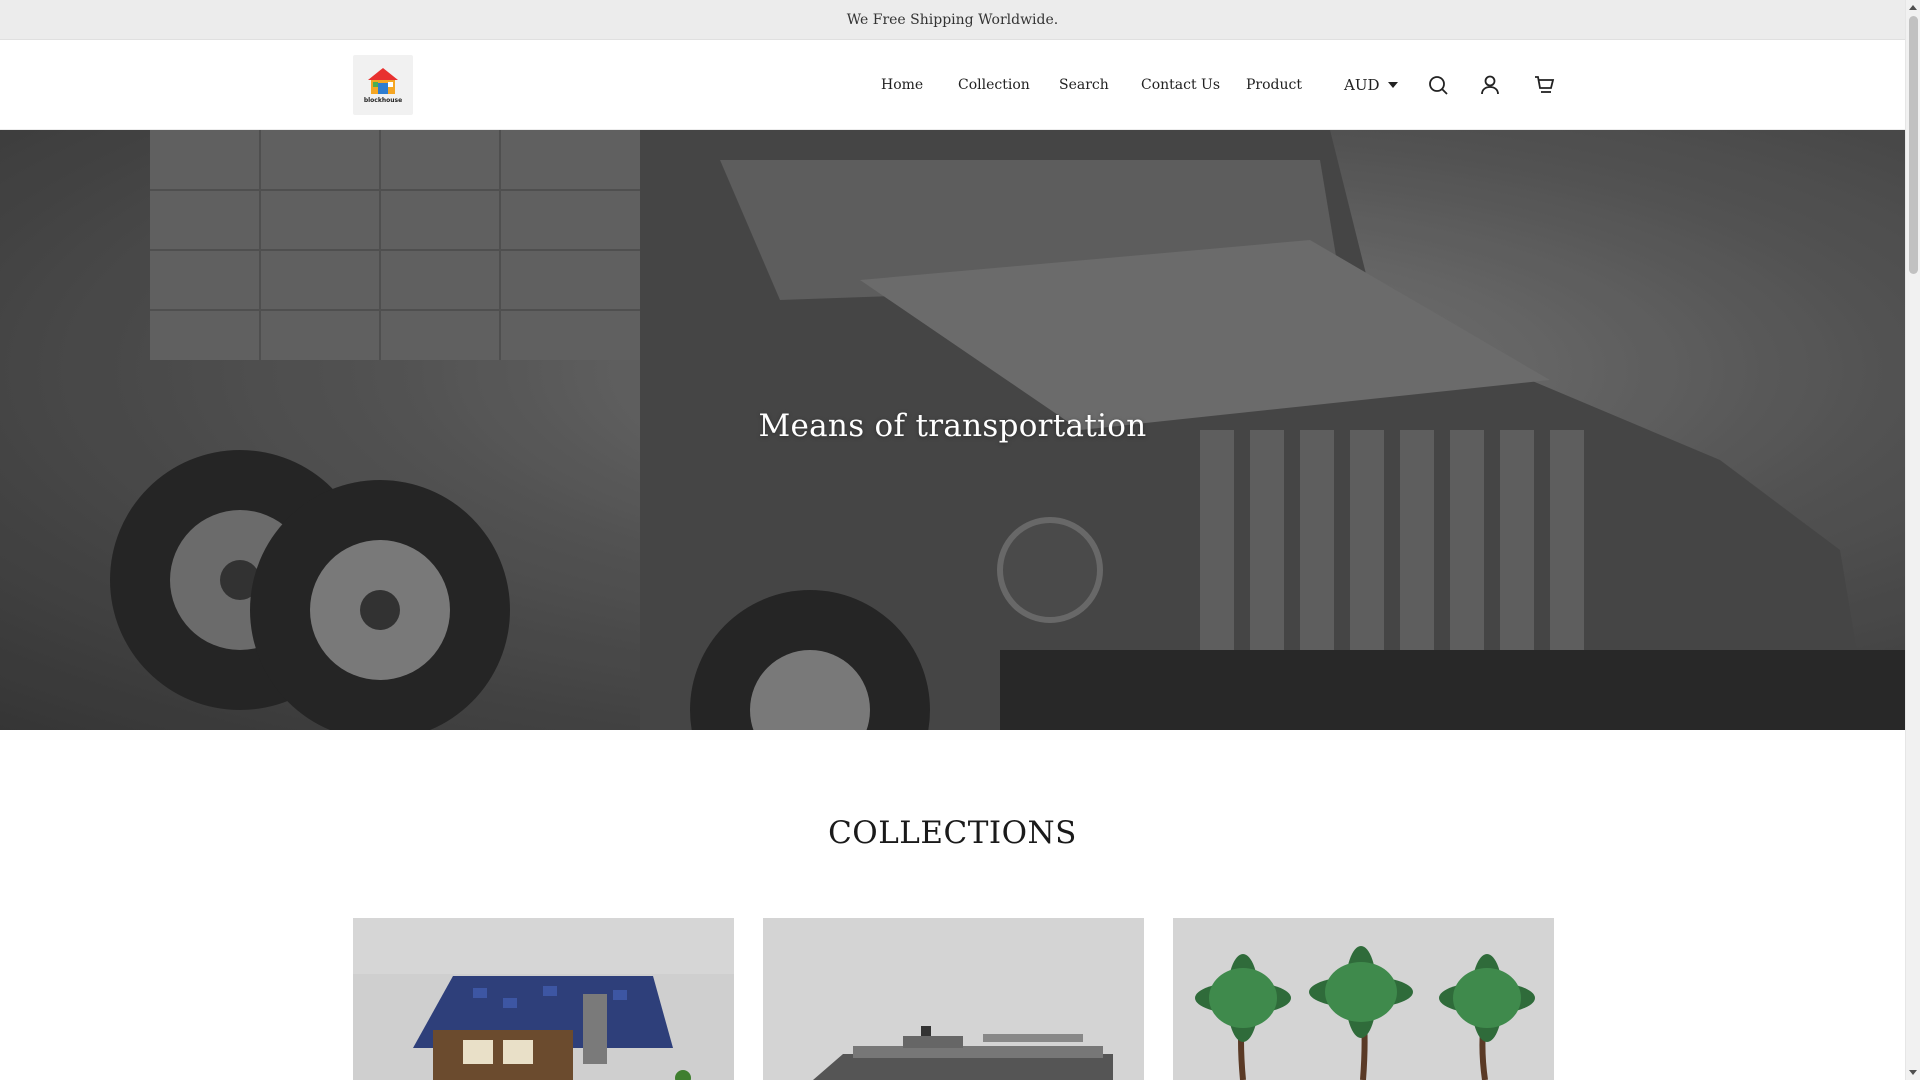  What do you see at coordinates (994, 85) in the screenshot?
I see `nav-collection: Collection` at bounding box center [994, 85].